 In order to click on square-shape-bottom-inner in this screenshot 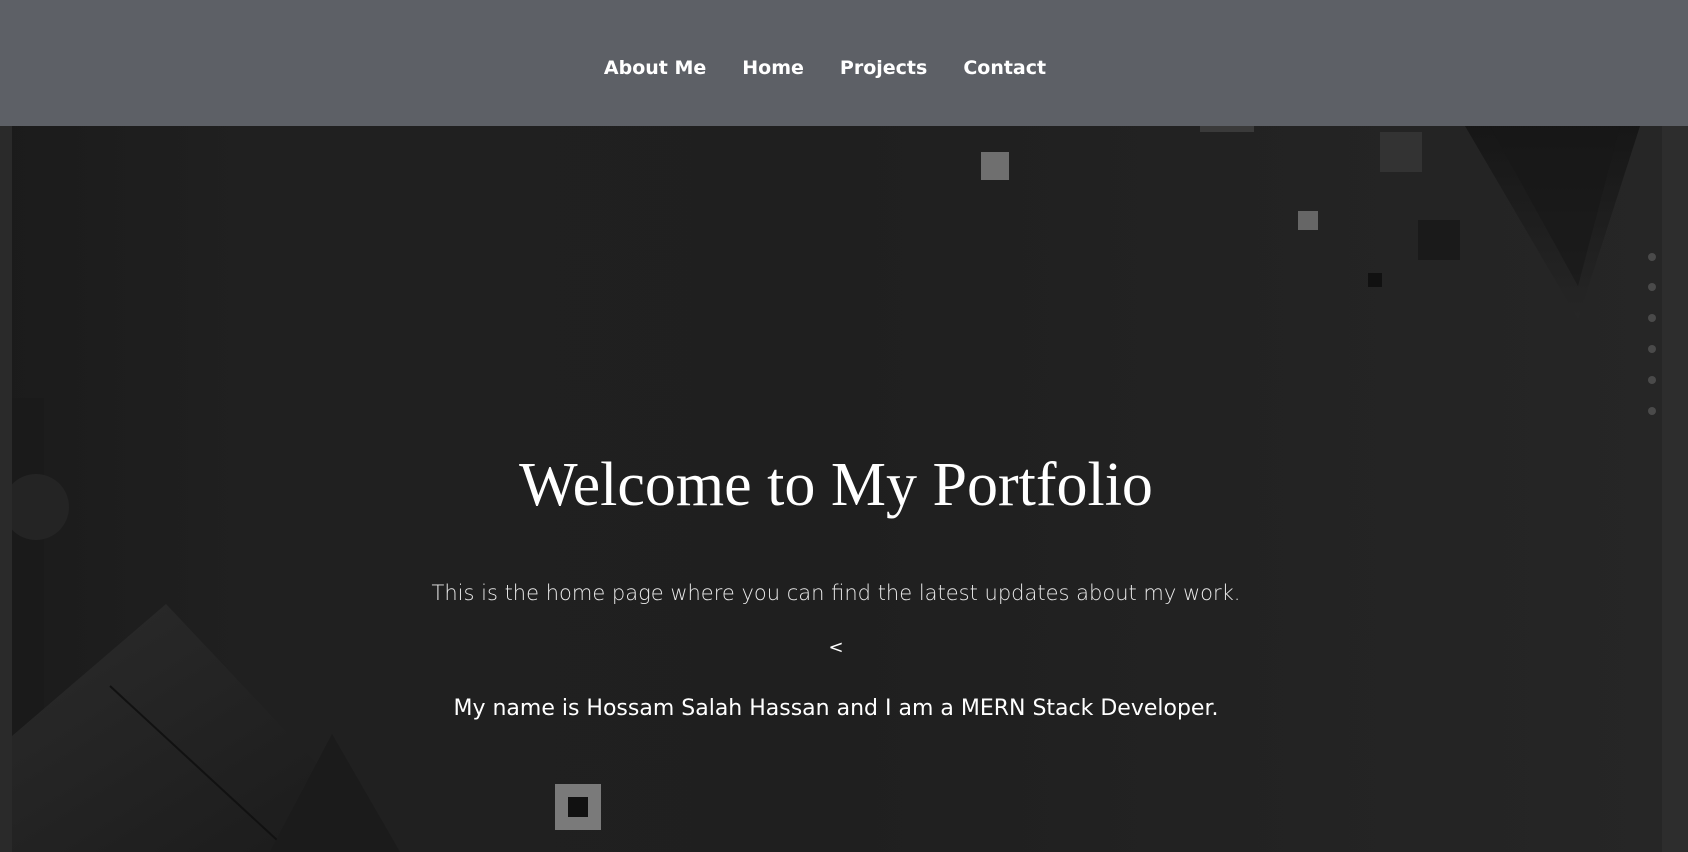, I will do `click(578, 807)`.